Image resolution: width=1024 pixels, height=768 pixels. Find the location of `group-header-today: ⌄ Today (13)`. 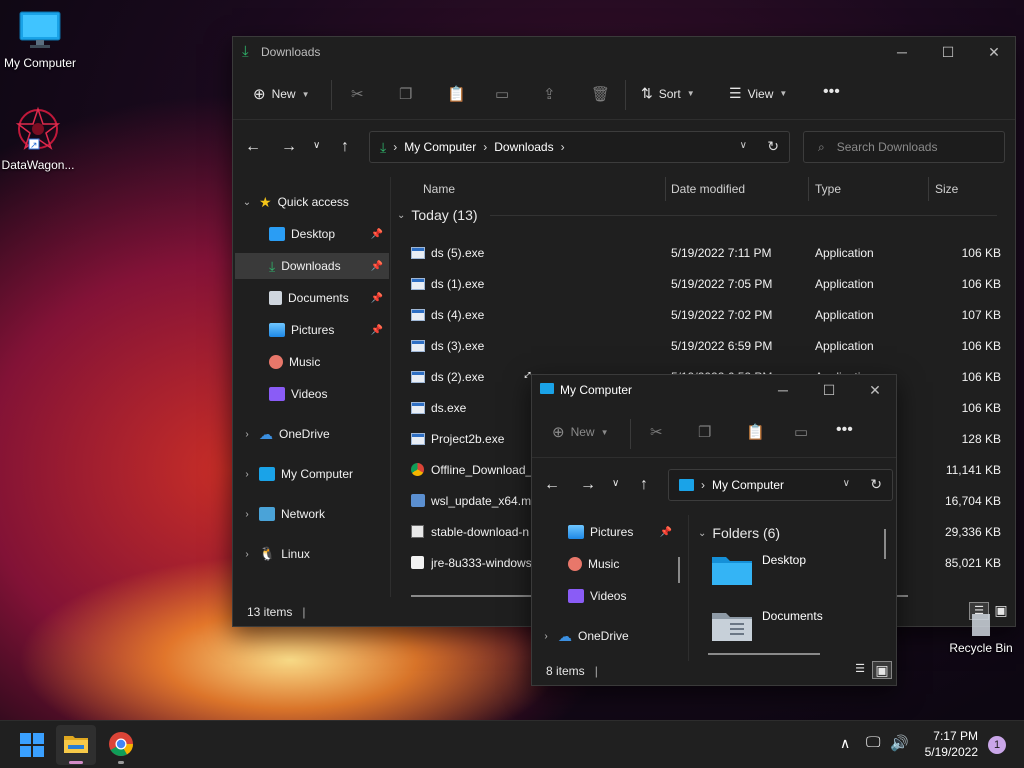

group-header-today: ⌄ Today (13) is located at coordinates (697, 215).